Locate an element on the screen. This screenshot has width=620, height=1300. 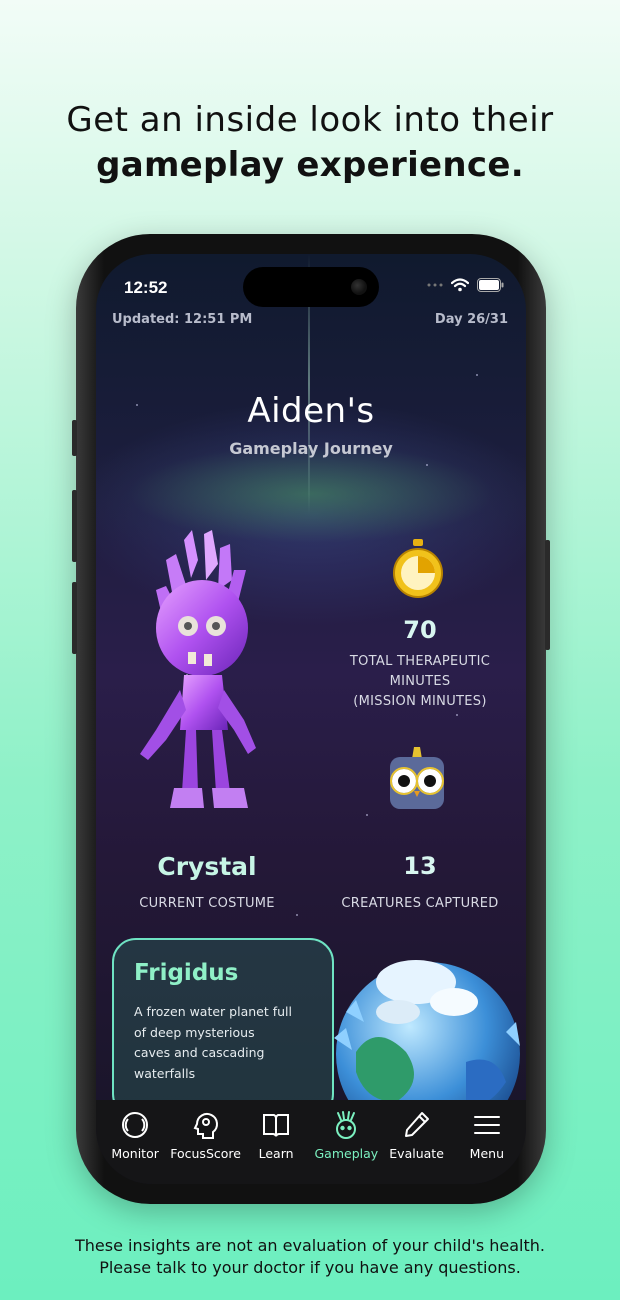
wifi-icon is located at coordinates (460, 285).